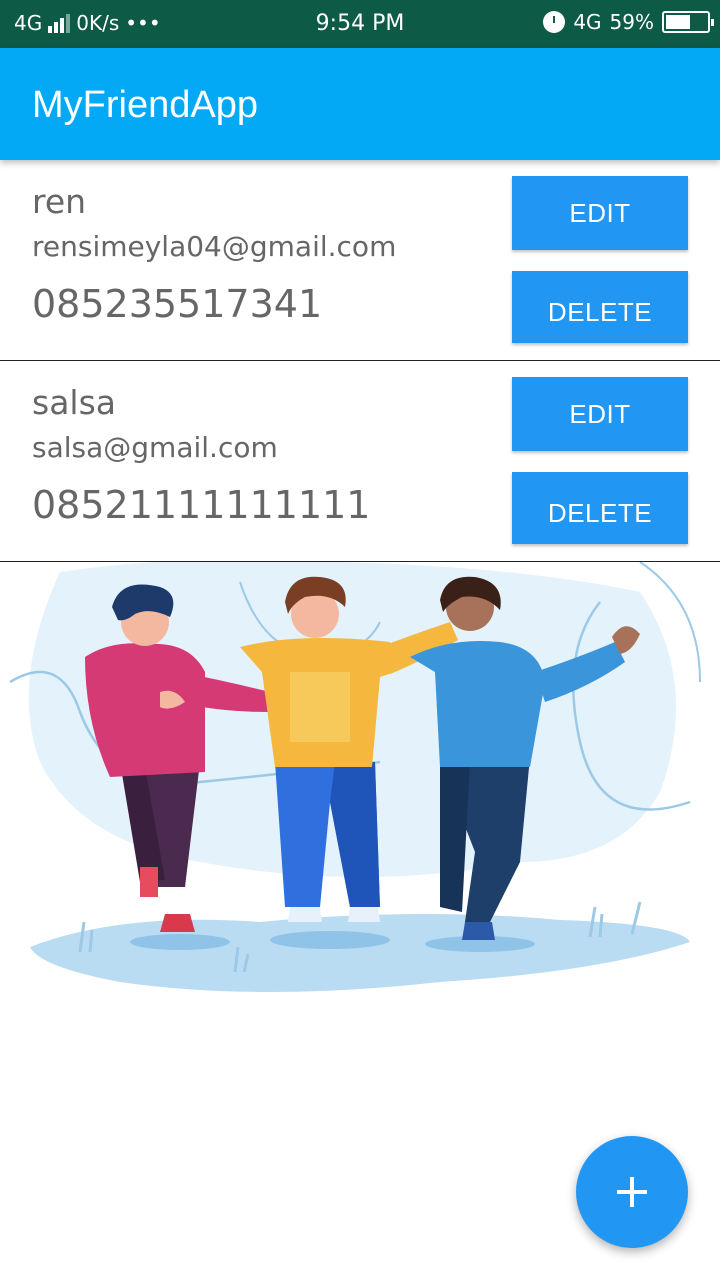 The height and width of the screenshot is (1280, 720). I want to click on plus-icon, so click(632, 1192).